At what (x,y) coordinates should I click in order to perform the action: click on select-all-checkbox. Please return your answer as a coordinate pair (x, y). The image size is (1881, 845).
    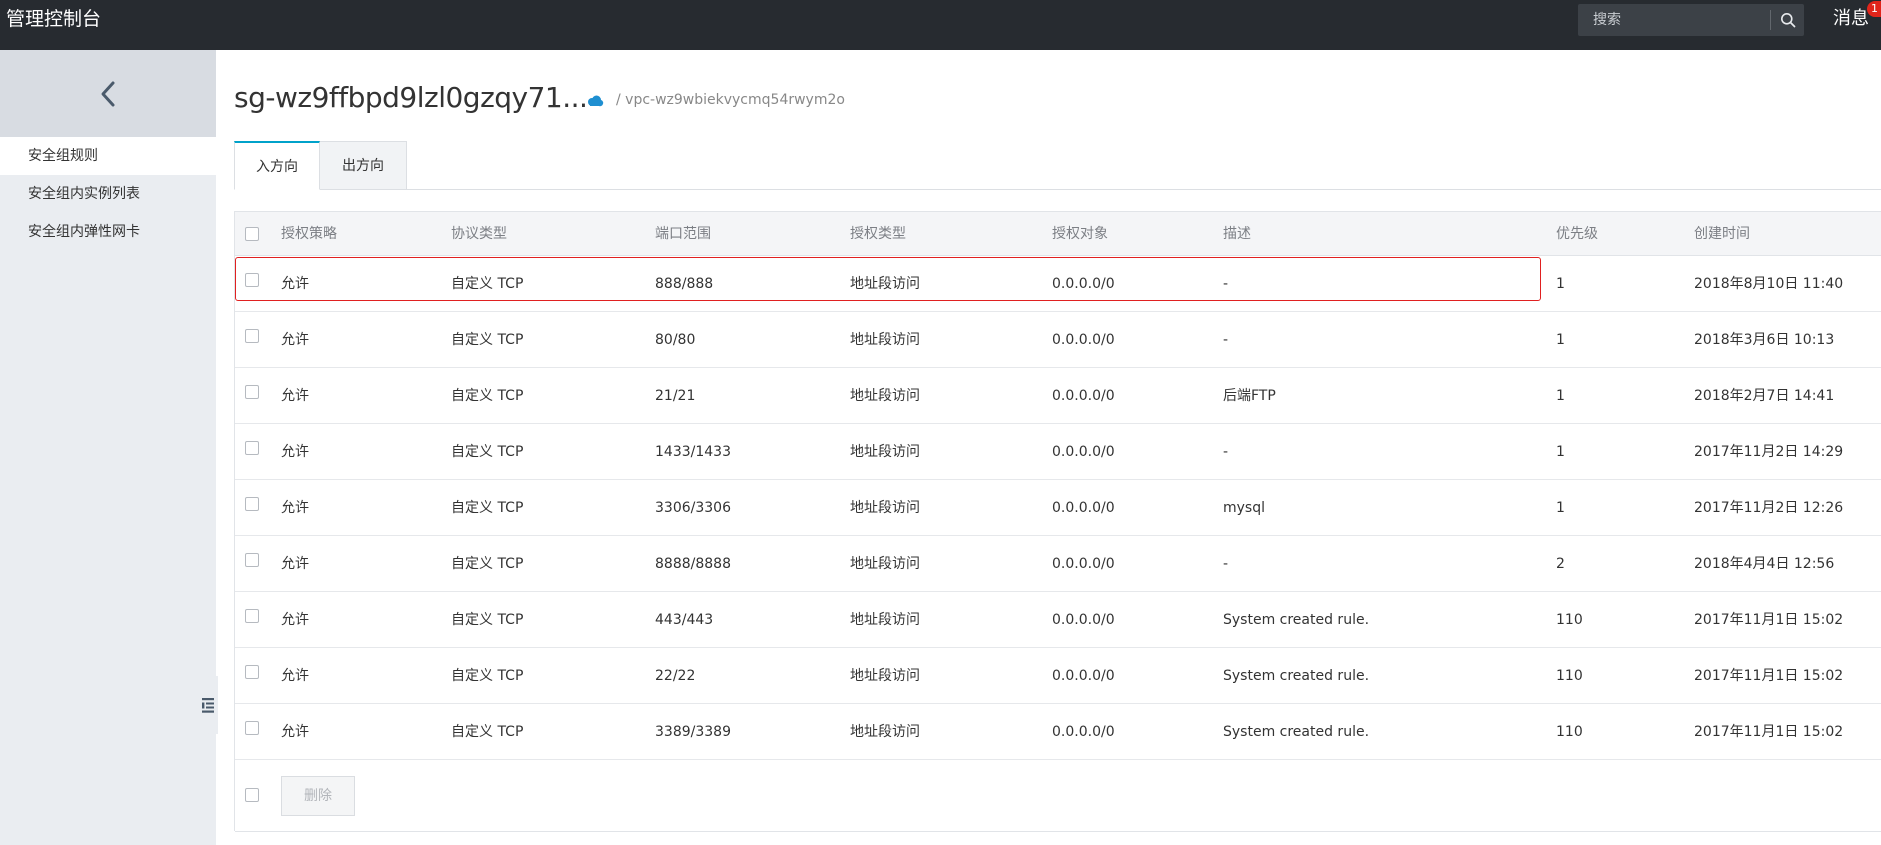
    Looking at the image, I should click on (252, 234).